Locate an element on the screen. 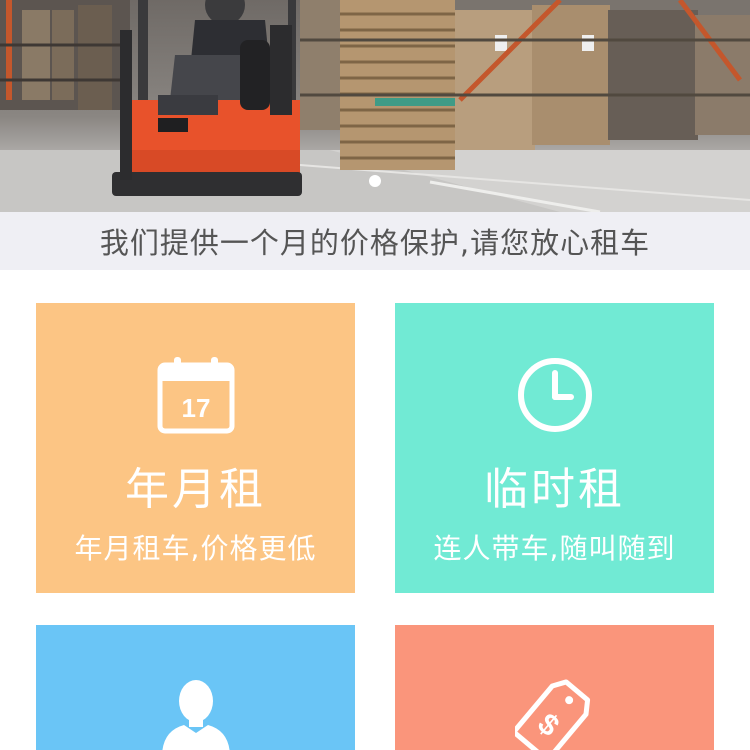 The width and height of the screenshot is (750, 750). tile-title: 临时租 is located at coordinates (554, 489).